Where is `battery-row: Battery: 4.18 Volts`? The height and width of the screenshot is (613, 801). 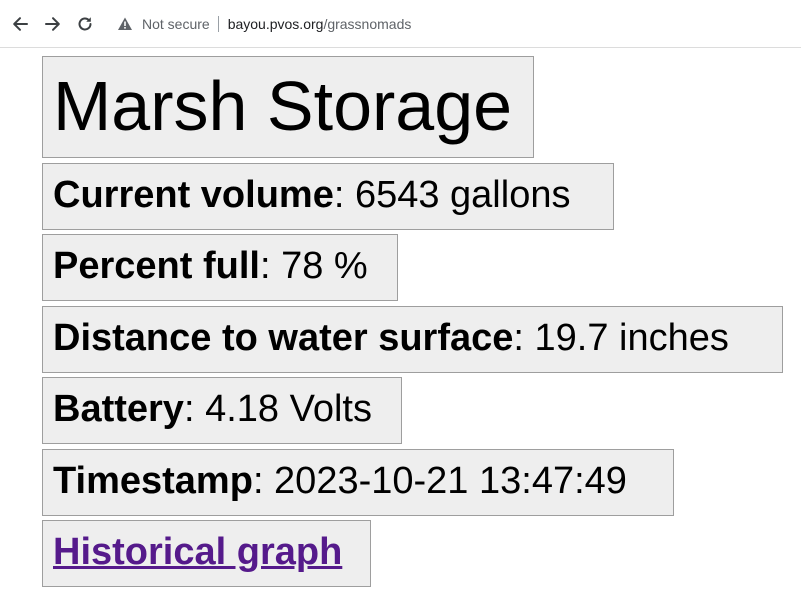
battery-row: Battery: 4.18 Volts is located at coordinates (222, 410).